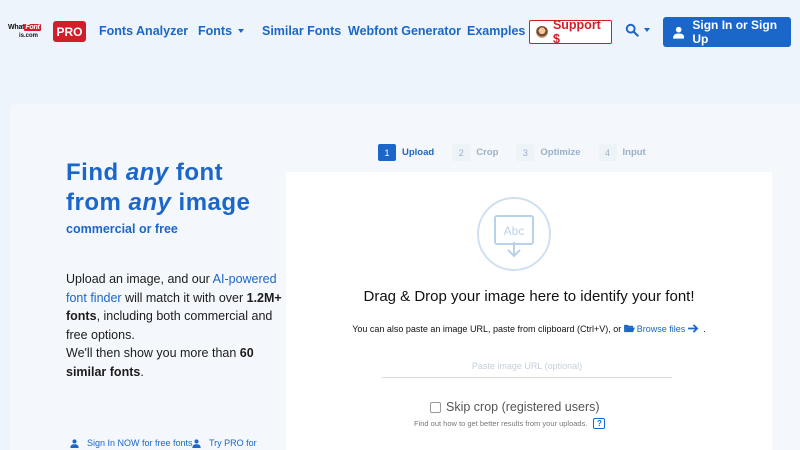 The width and height of the screenshot is (800, 450). Describe the element at coordinates (221, 31) in the screenshot. I see `nav-fonts-dropdown: Fonts` at that location.